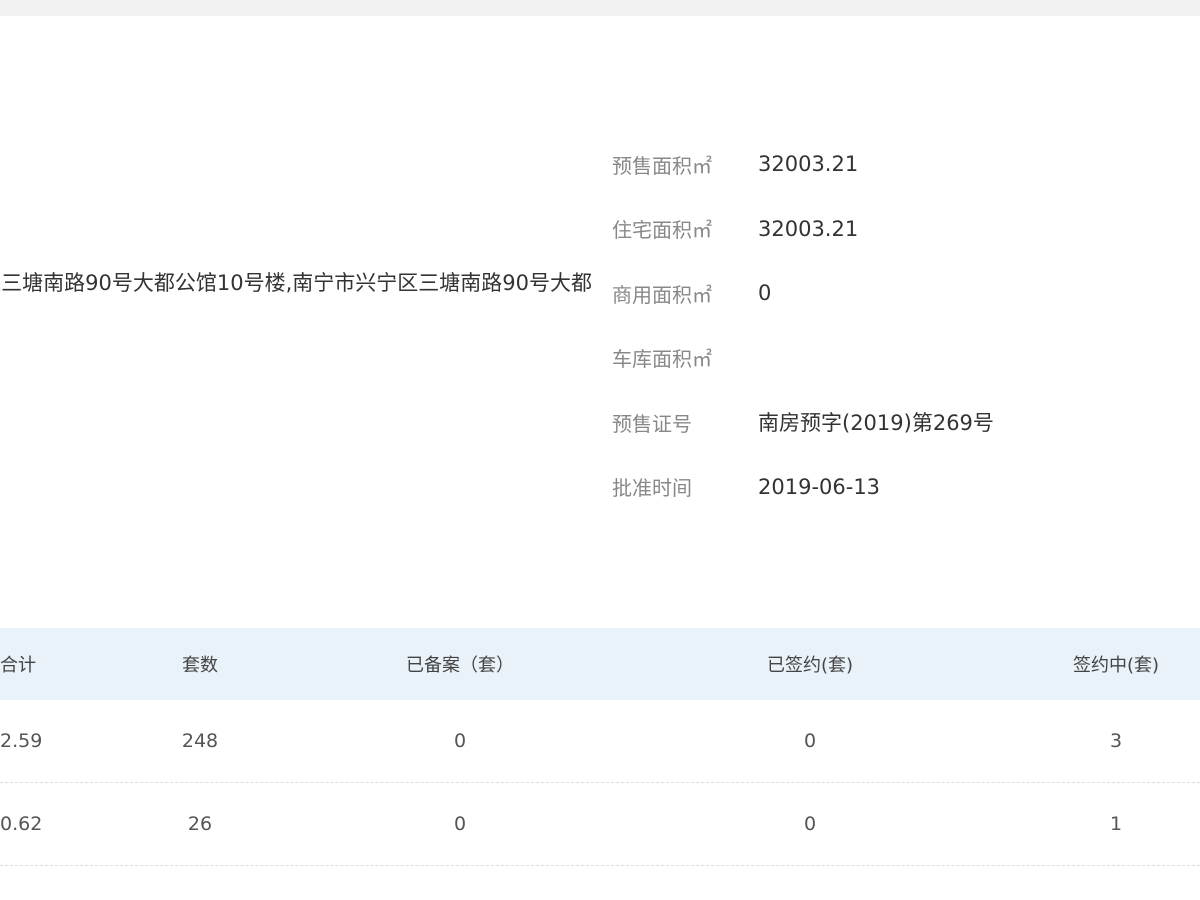 Image resolution: width=1200 pixels, height=900 pixels. Describe the element at coordinates (810, 665) in the screenshot. I see `header-signed: 已签约(套)` at that location.